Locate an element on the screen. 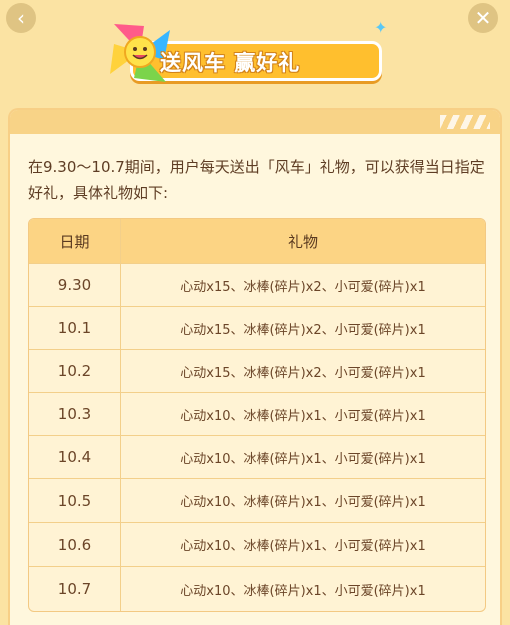 This screenshot has height=625, width=510. table-row: 10.7 心动x10、冰棒(碎片)x1、小可爱(碎片)x1 is located at coordinates (257, 589).